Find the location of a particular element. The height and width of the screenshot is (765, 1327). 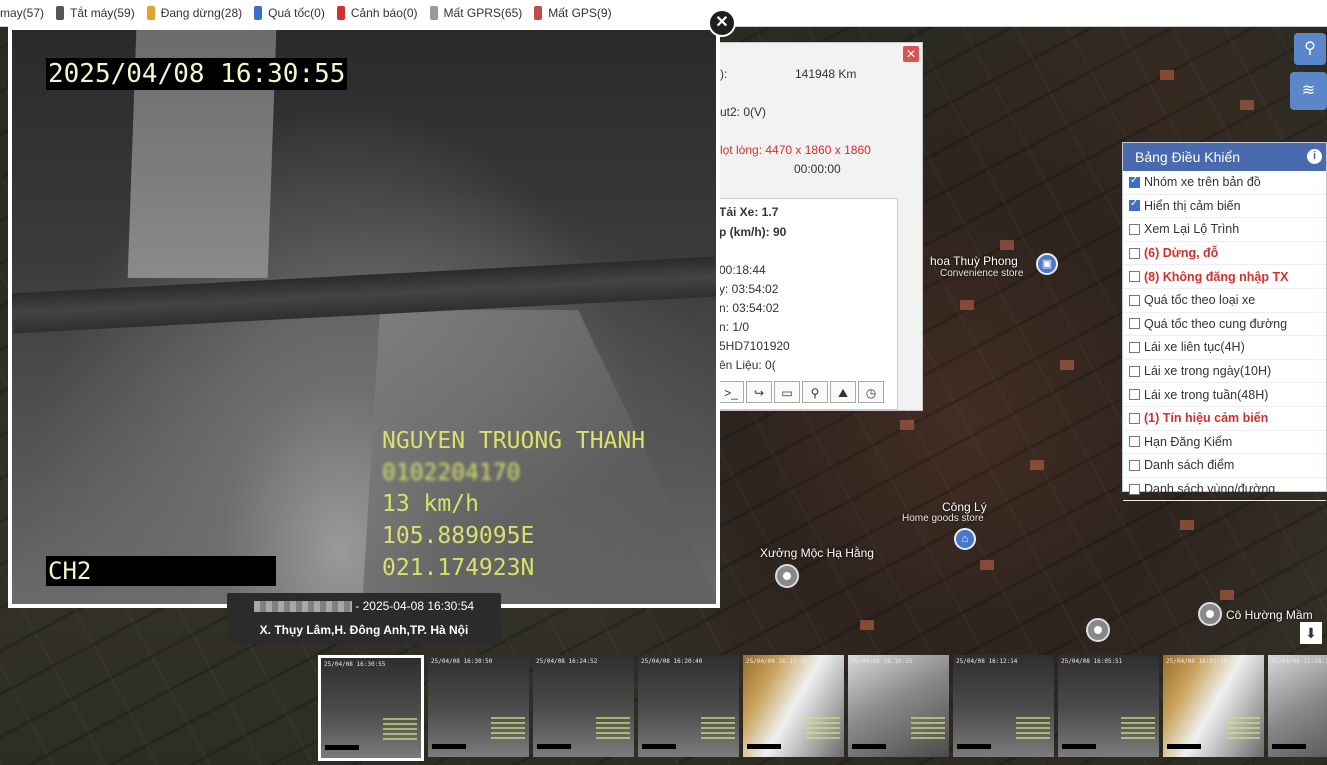

control-option: Nhóm xe trên bản đồ is located at coordinates (1224, 183).